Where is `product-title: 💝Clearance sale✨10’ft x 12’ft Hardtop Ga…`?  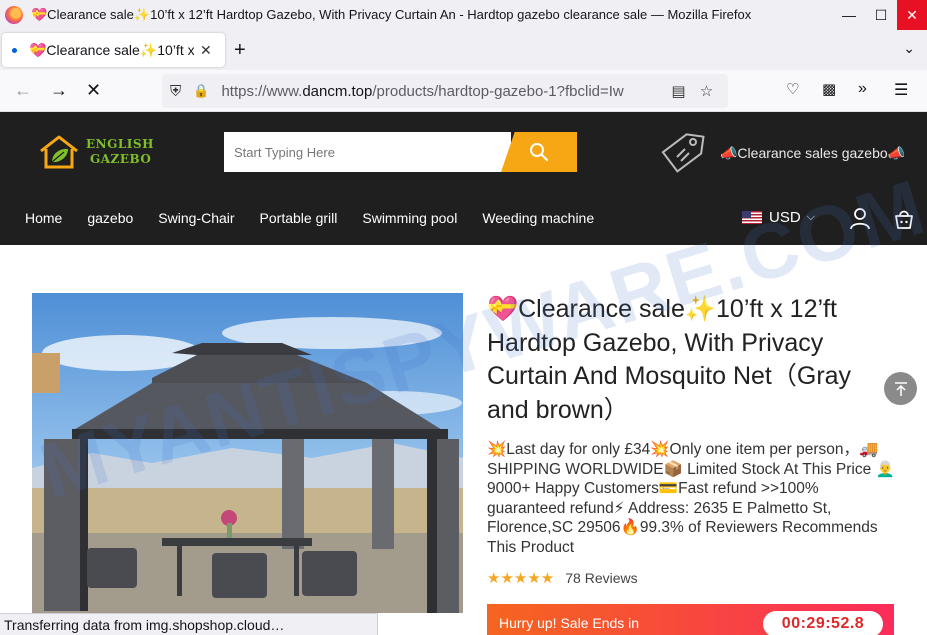
product-title: 💝Clearance sale✨10’ft x 12’ft Hardtop Ga… is located at coordinates (669, 359).